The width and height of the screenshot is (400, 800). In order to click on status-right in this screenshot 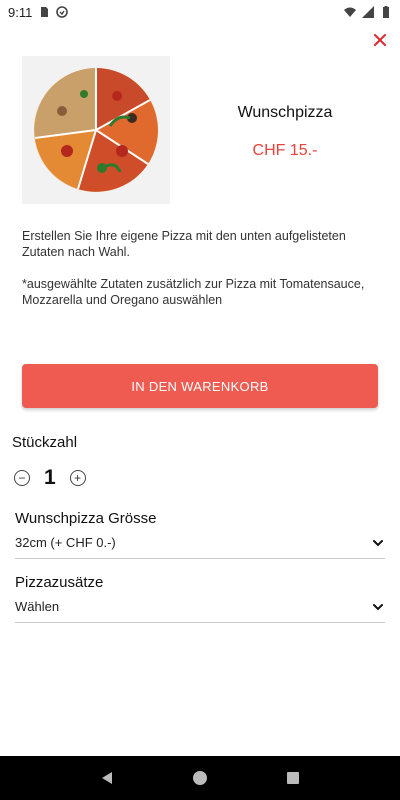, I will do `click(368, 12)`.